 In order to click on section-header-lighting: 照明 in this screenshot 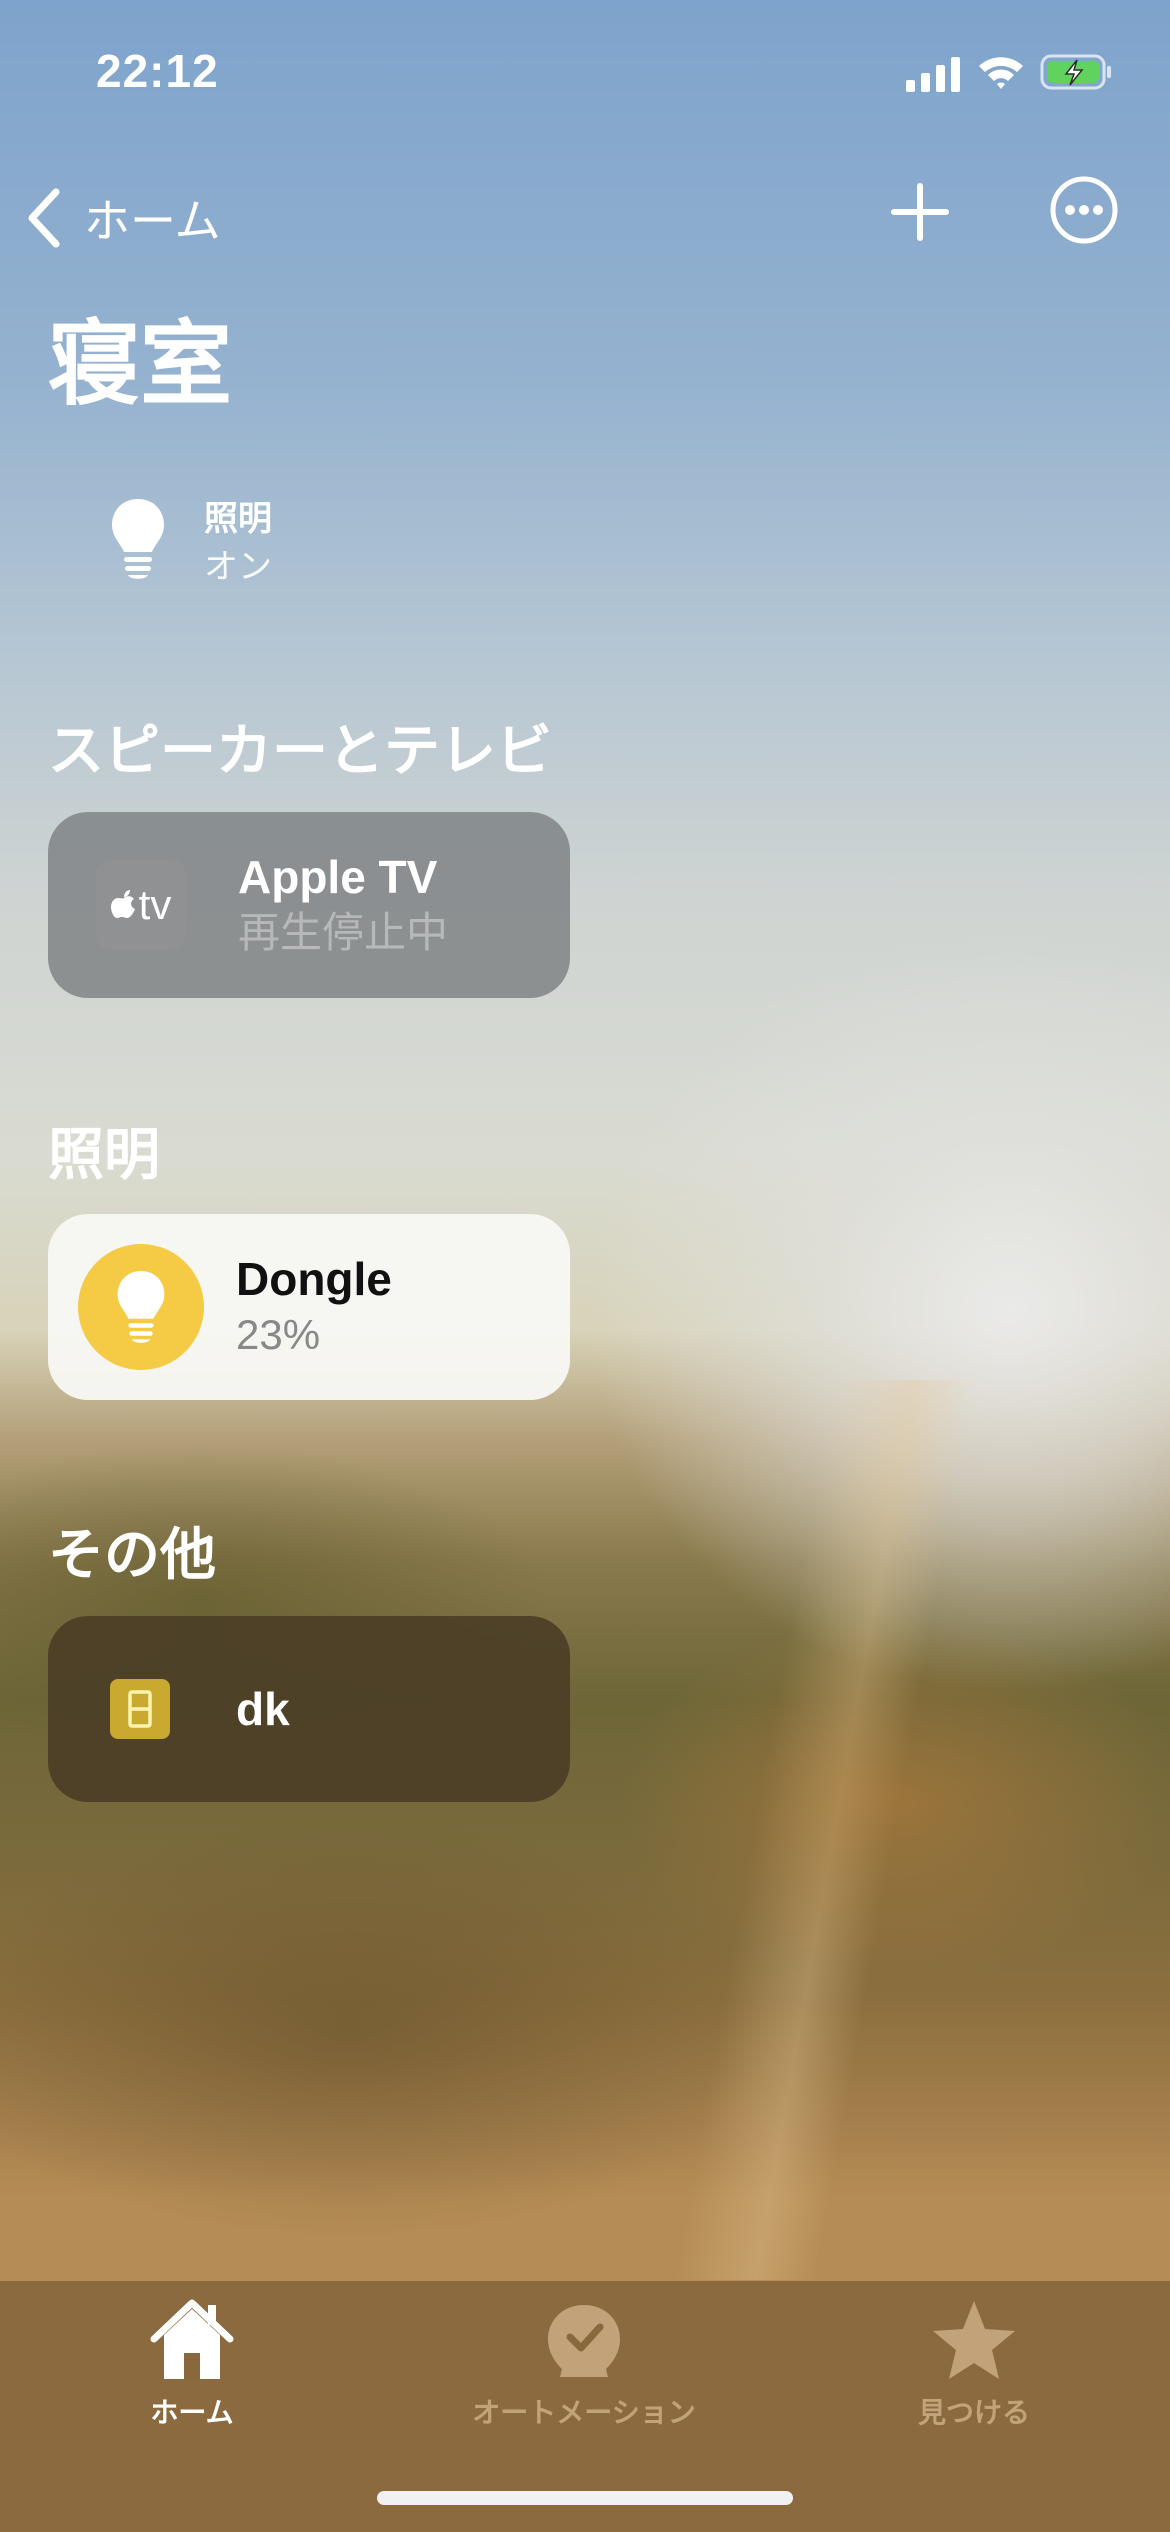, I will do `click(104, 1155)`.